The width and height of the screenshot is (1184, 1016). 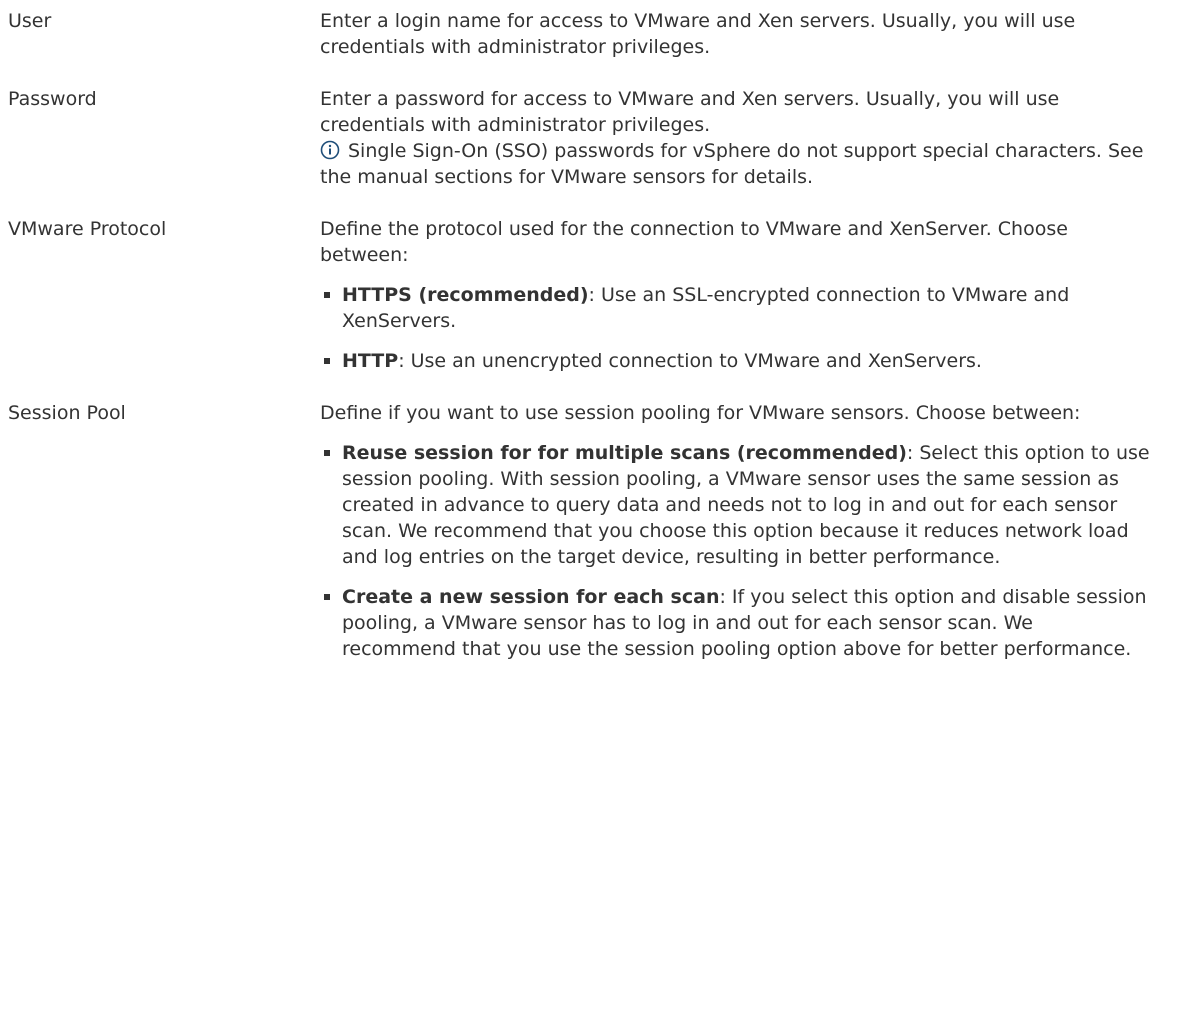 I want to click on setting-label-session-pool: Session Pool, so click(x=67, y=413).